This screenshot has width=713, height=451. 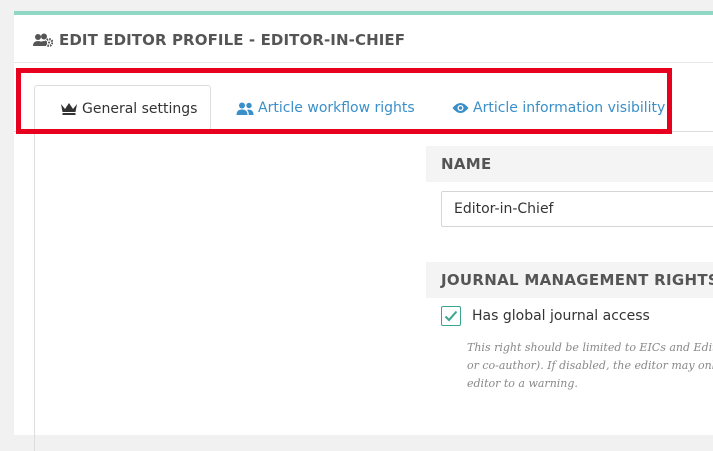 What do you see at coordinates (336, 108) in the screenshot?
I see `tab-label: Article workflow rights` at bounding box center [336, 108].